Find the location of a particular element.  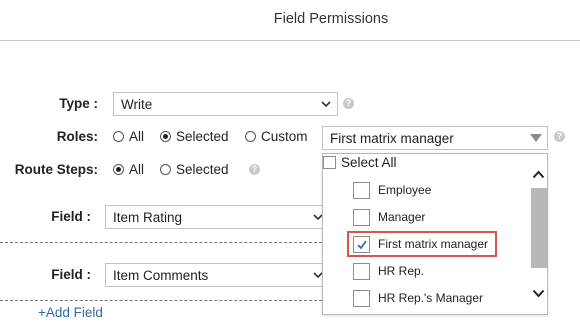

type-help-icon: ? is located at coordinates (348, 103).